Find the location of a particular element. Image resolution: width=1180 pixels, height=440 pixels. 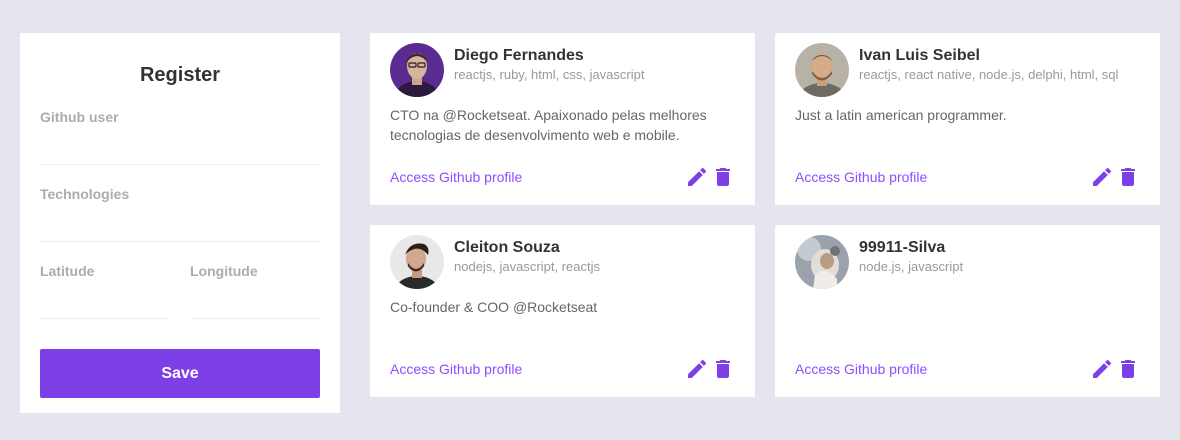

user-techs: nodejs, javascript, reactjs is located at coordinates (527, 266).